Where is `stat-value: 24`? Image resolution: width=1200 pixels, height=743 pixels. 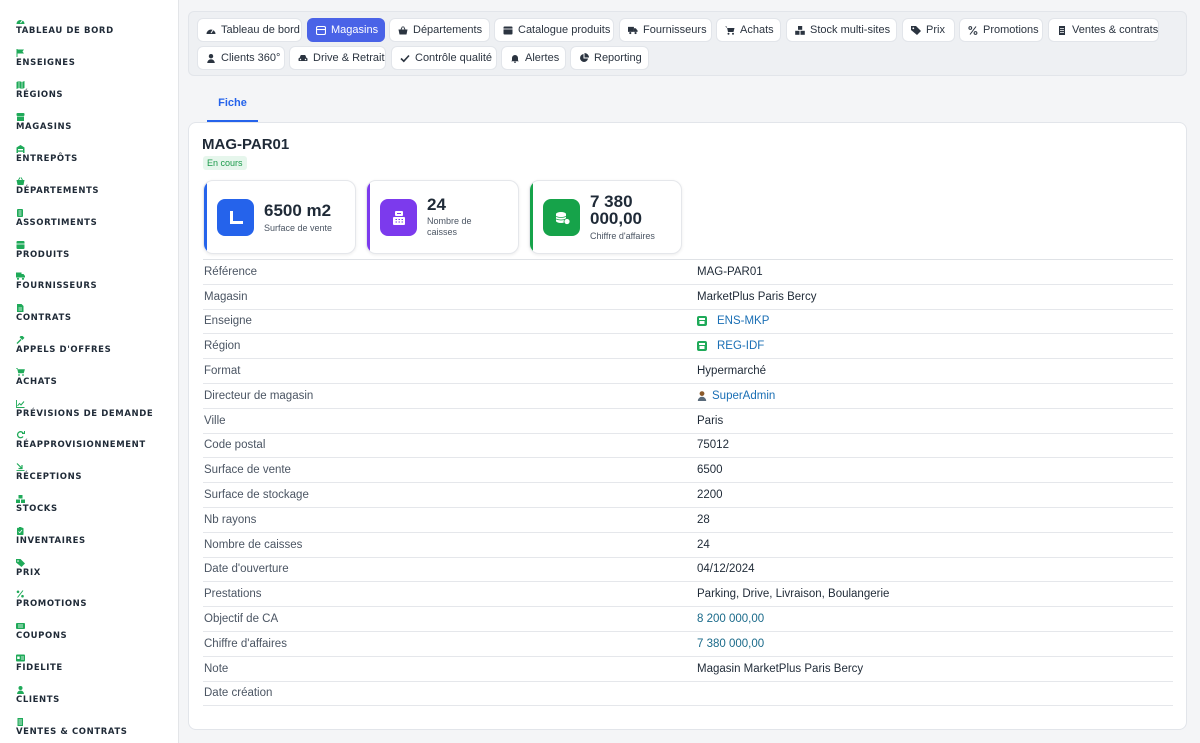
stat-value: 24 is located at coordinates (436, 204).